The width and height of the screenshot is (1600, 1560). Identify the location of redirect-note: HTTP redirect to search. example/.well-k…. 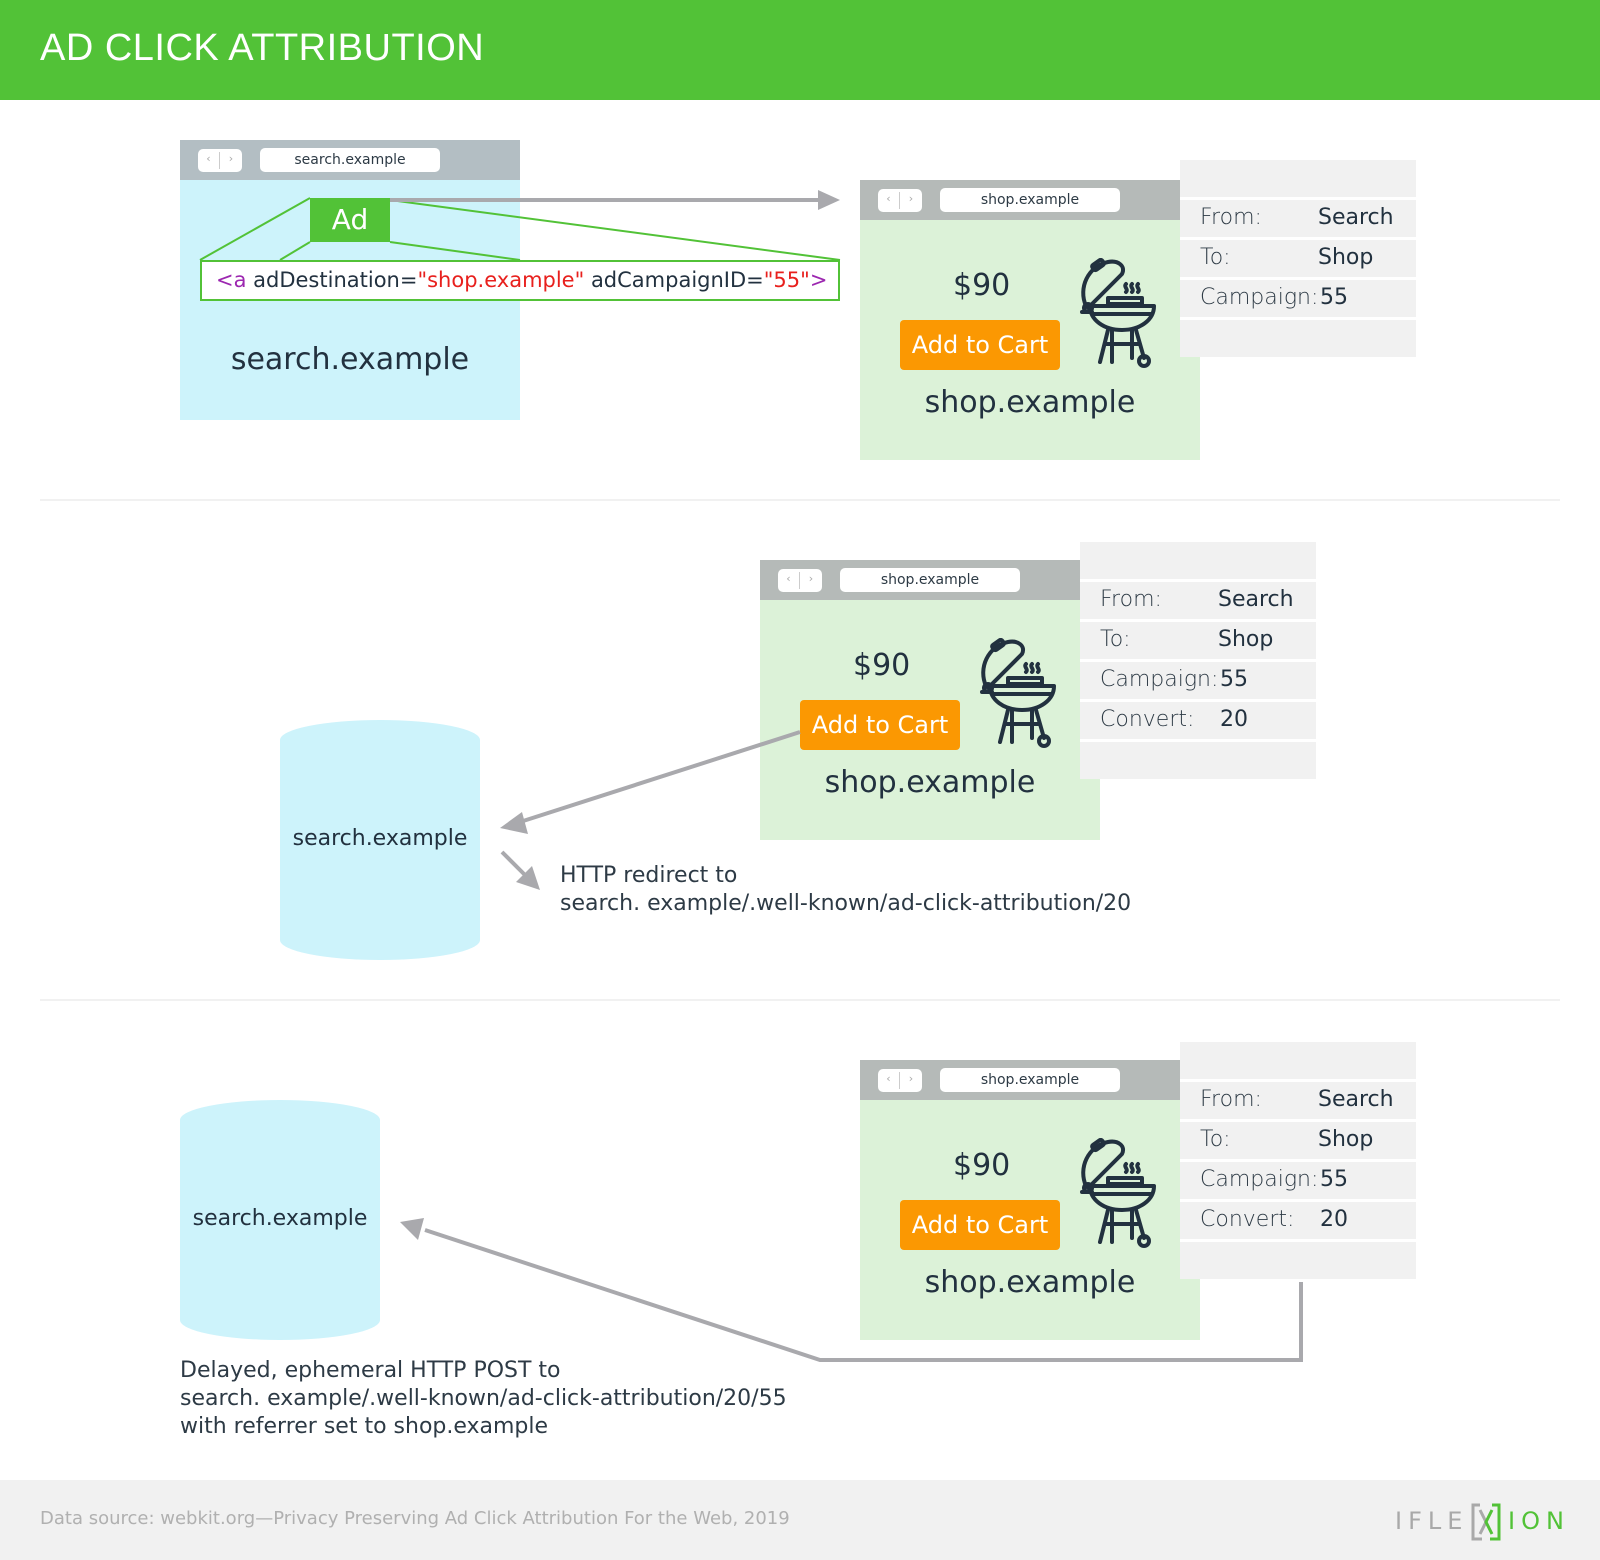
(845, 890).